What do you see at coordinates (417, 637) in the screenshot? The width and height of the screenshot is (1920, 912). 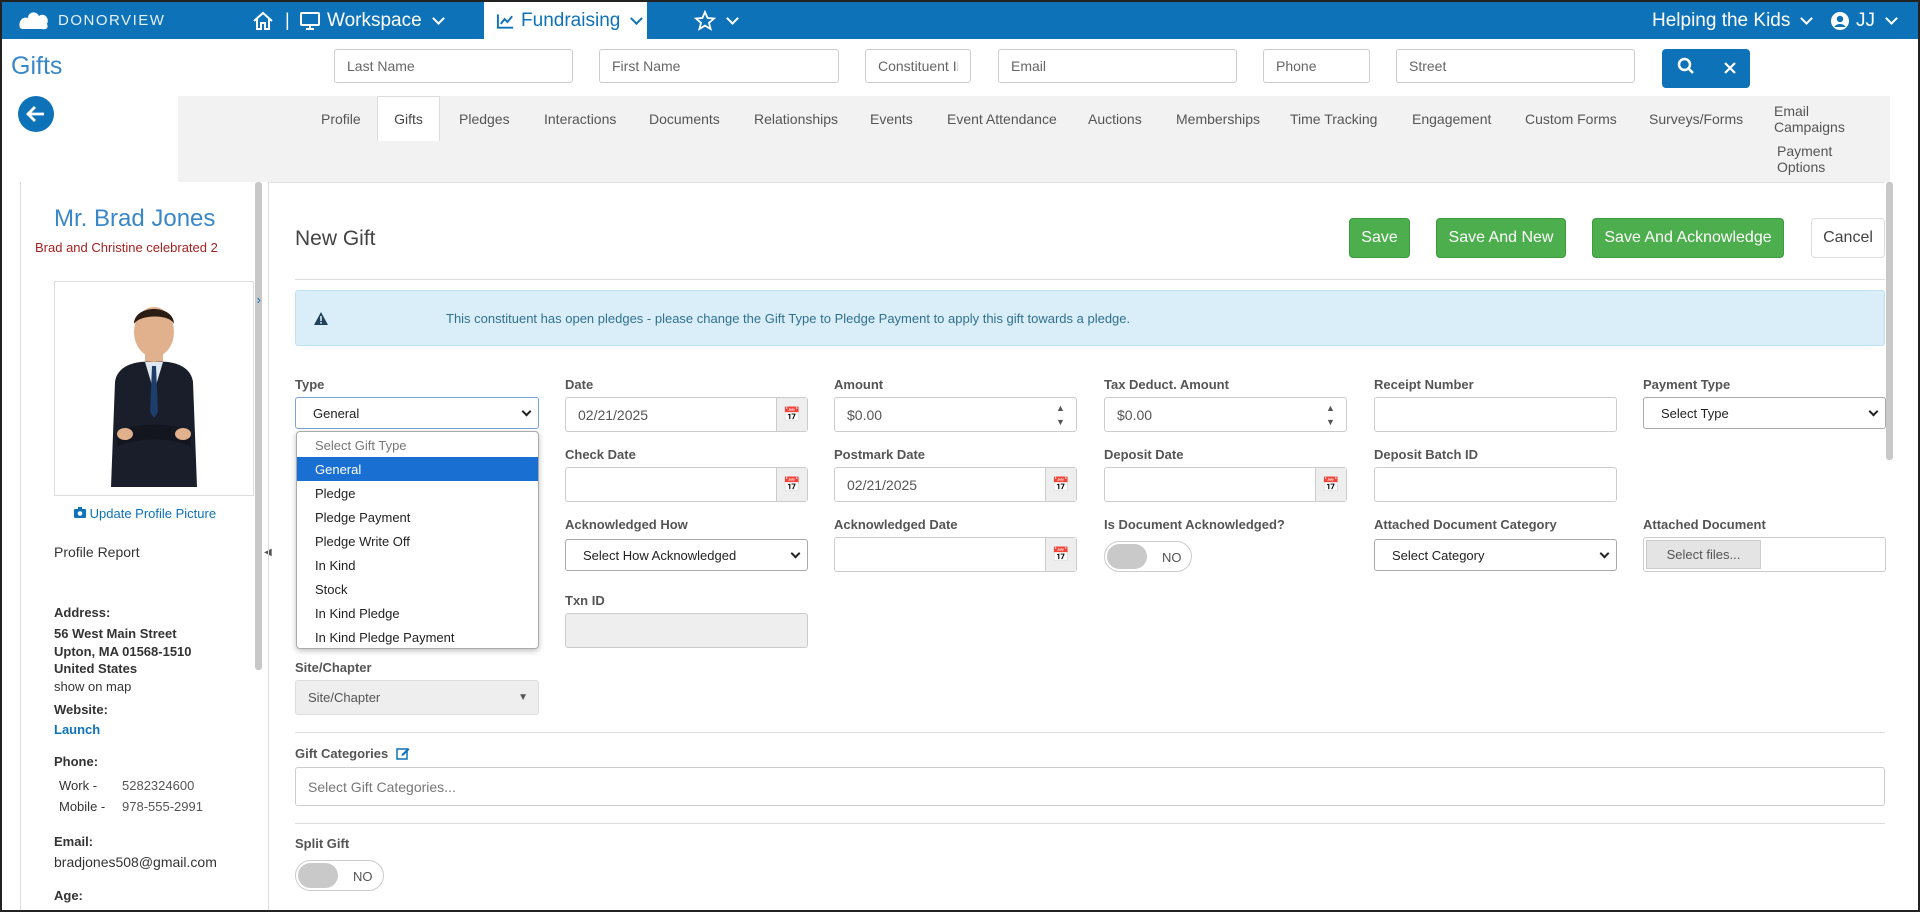 I see `option-in-kind-pledge-payment: In Kind Pledge Payment` at bounding box center [417, 637].